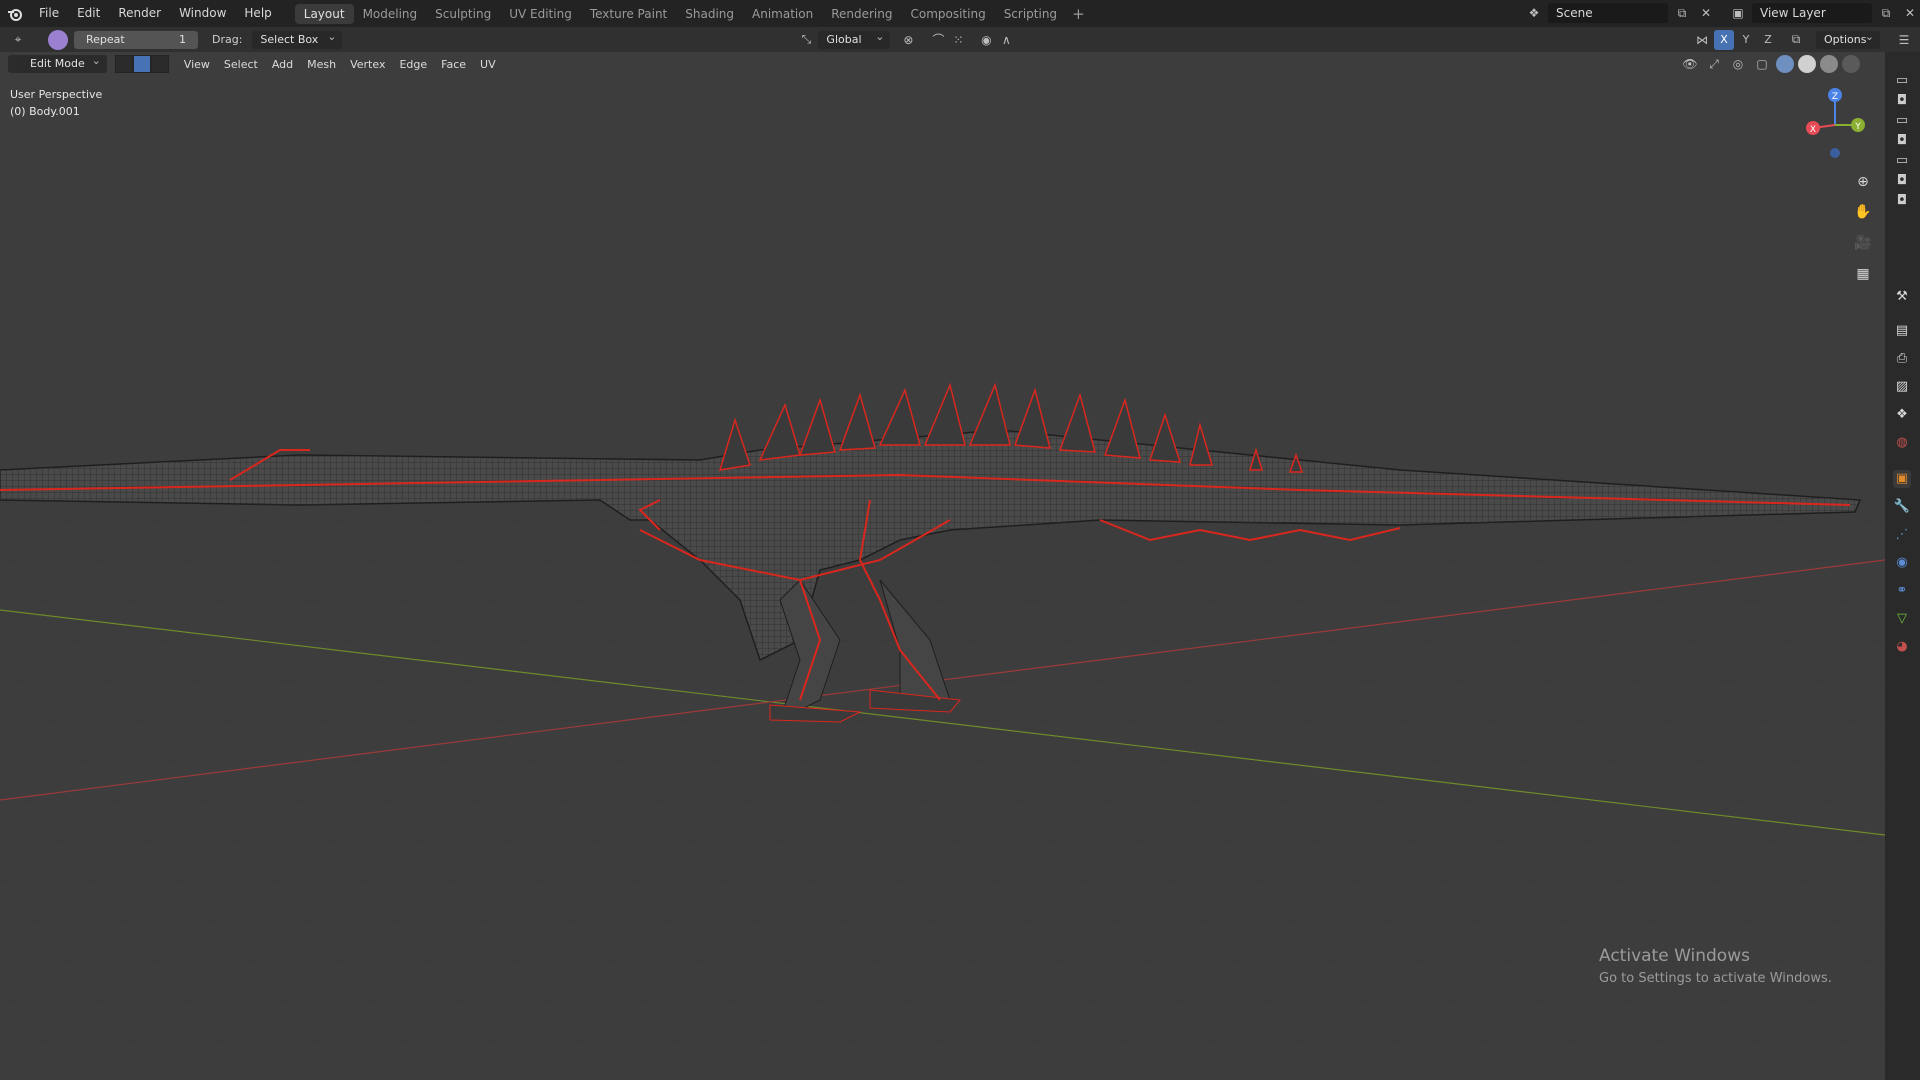 The image size is (1920, 1080). I want to click on snap-grid-icon: ⁙, so click(958, 40).